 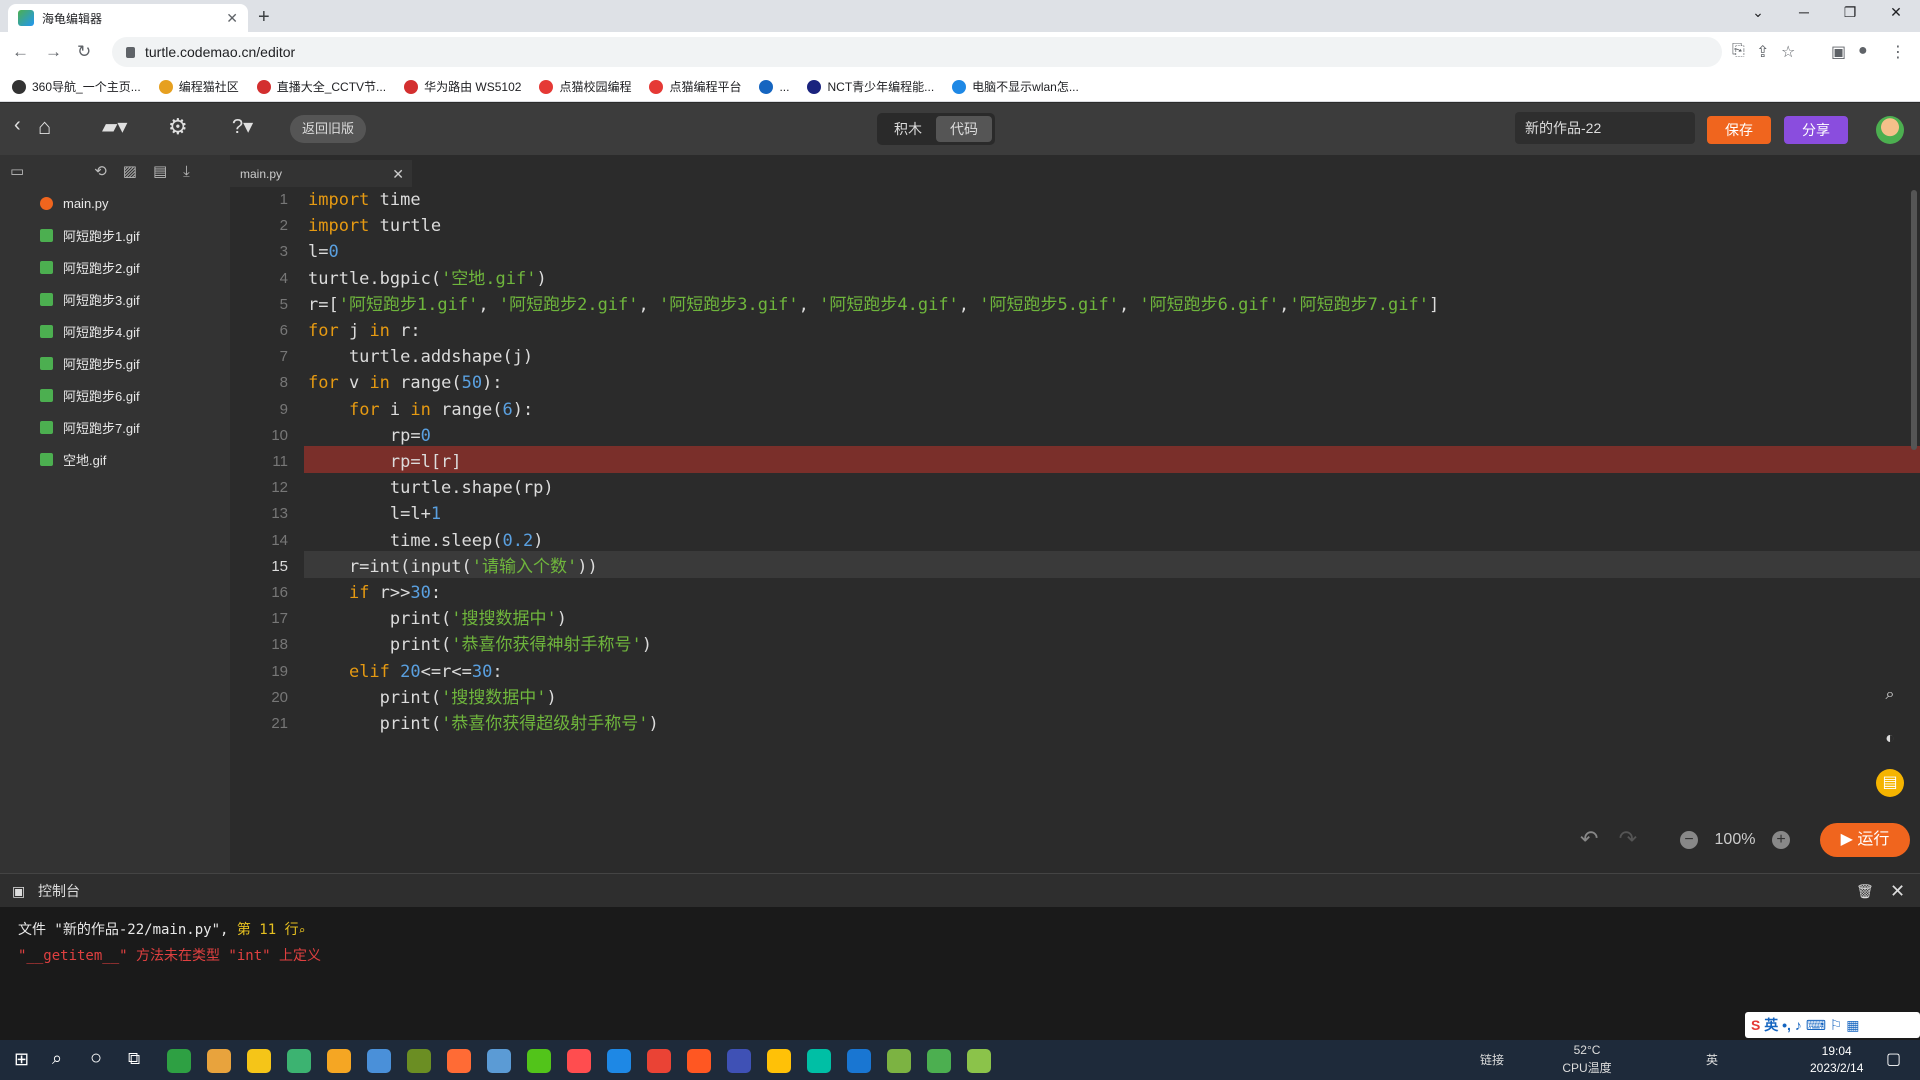 I want to click on tab-search-icon: ⌄, so click(x=1758, y=12).